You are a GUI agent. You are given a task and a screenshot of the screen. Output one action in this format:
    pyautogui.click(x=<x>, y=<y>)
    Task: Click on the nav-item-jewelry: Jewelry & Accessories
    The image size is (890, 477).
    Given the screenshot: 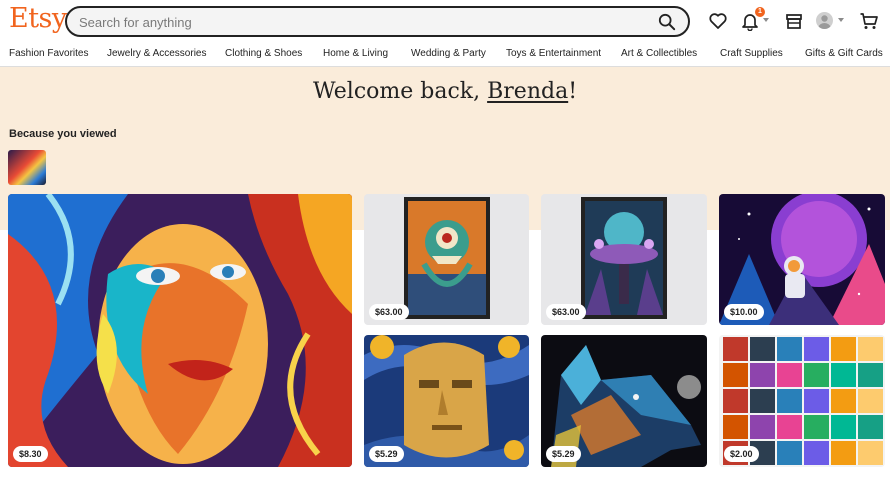 What is the action you would take?
    pyautogui.click(x=156, y=53)
    